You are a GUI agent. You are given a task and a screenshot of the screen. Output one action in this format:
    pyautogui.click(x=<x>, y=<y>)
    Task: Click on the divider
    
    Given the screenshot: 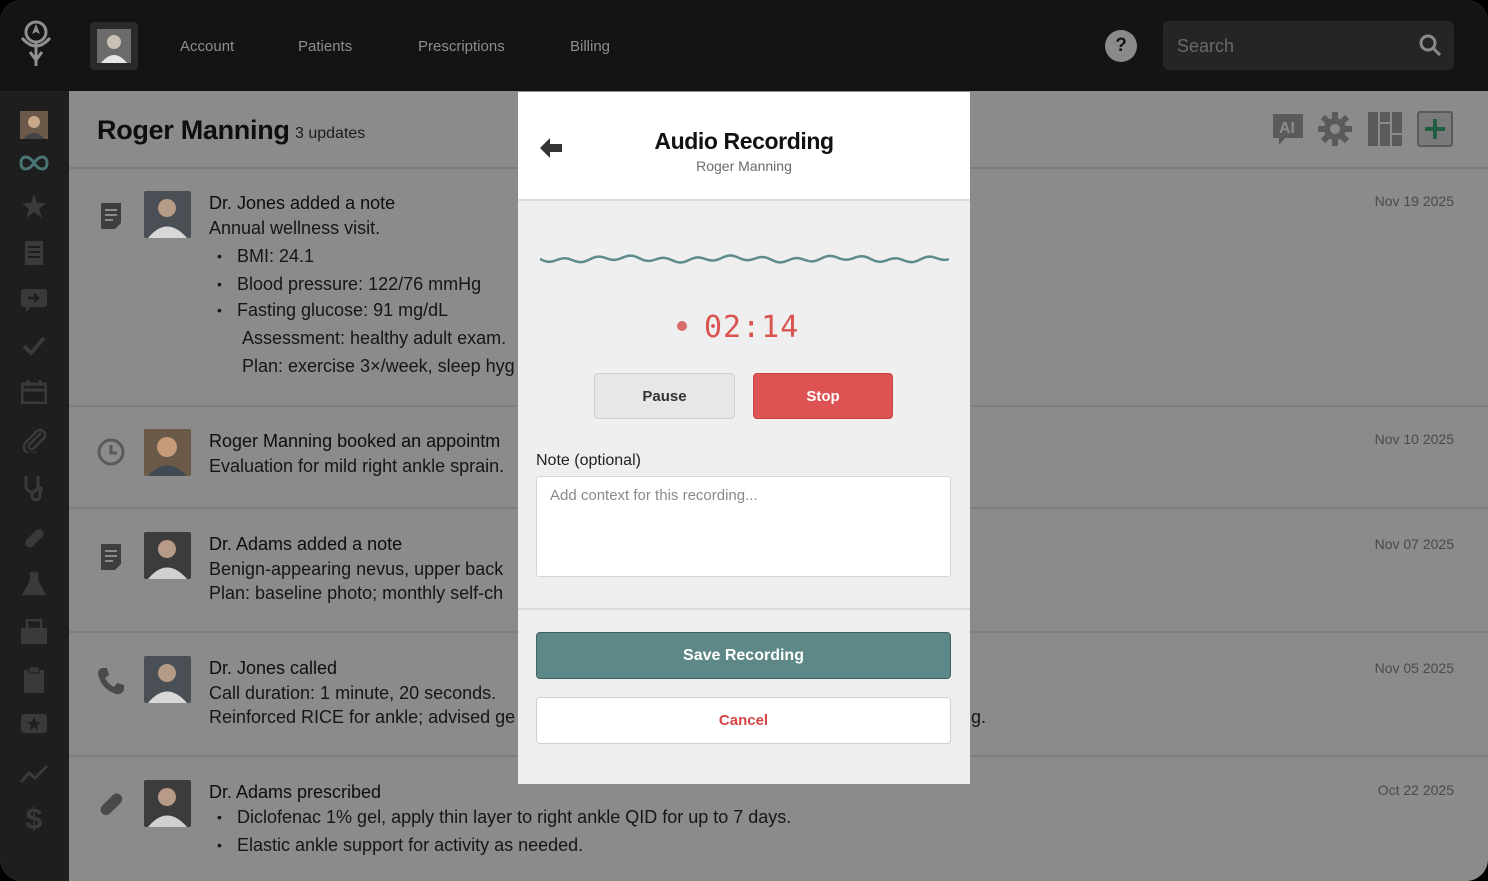 What is the action you would take?
    pyautogui.click(x=744, y=609)
    